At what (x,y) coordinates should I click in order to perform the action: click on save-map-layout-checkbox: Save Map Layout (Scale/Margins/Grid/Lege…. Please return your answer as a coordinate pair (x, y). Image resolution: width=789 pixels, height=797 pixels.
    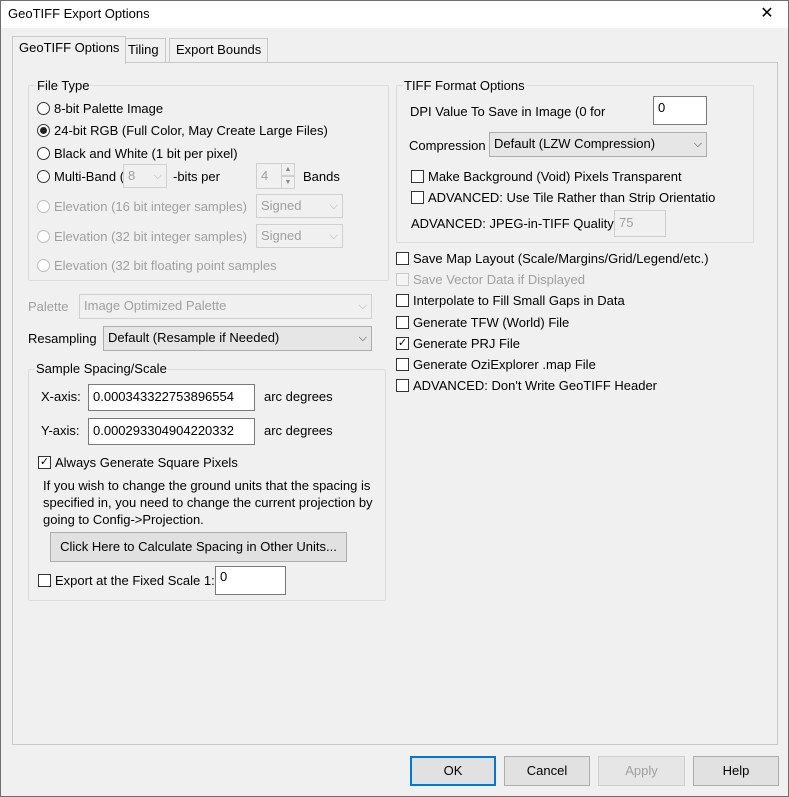
    Looking at the image, I should click on (552, 258).